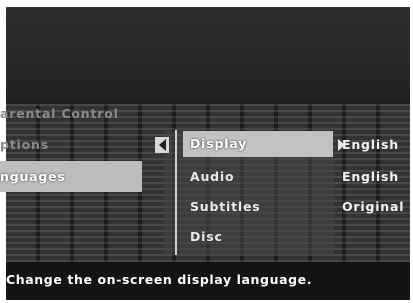 The image size is (413, 303). I want to click on arrow-left-icon, so click(162, 145).